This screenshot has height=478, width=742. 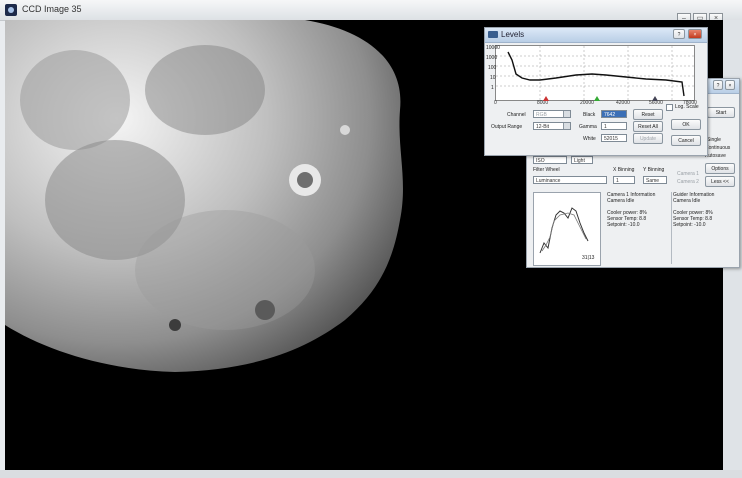 What do you see at coordinates (623, 225) in the screenshot?
I see `camera1-info-line: Setpoint: -10.0` at bounding box center [623, 225].